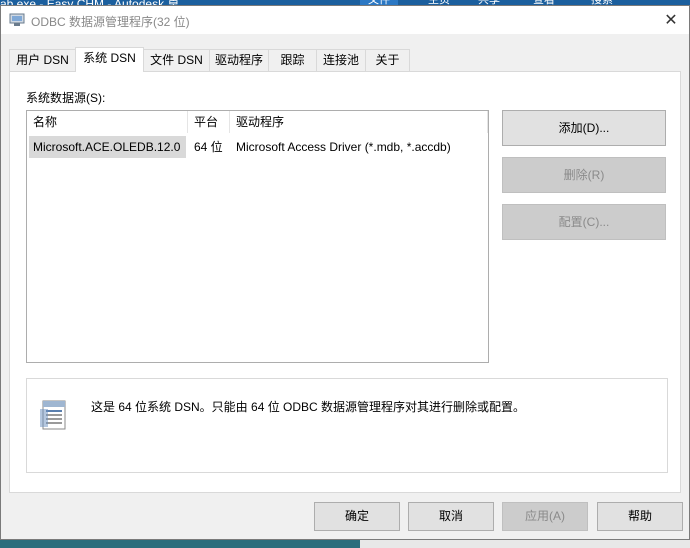 This screenshot has height=548, width=690. I want to click on tab-file-dsn: 文件 DSN, so click(176, 60).